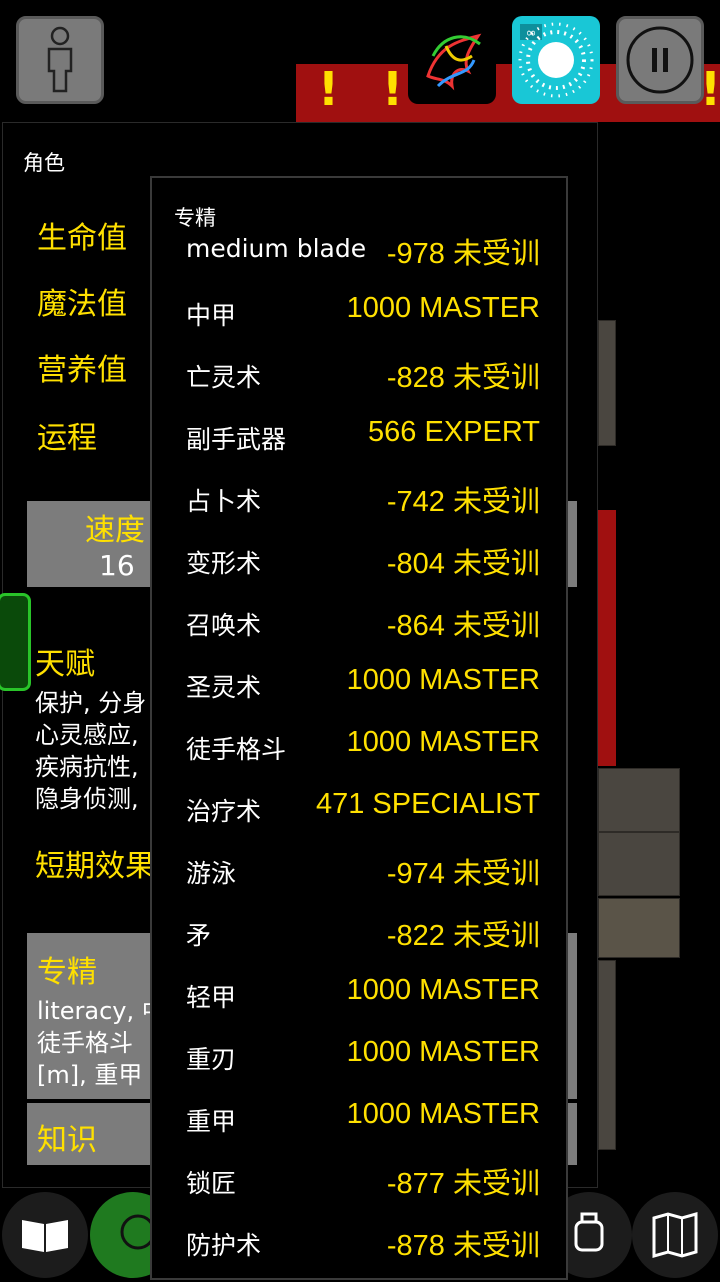 The image size is (720, 1282). I want to click on ad-button: ∞, so click(556, 60).